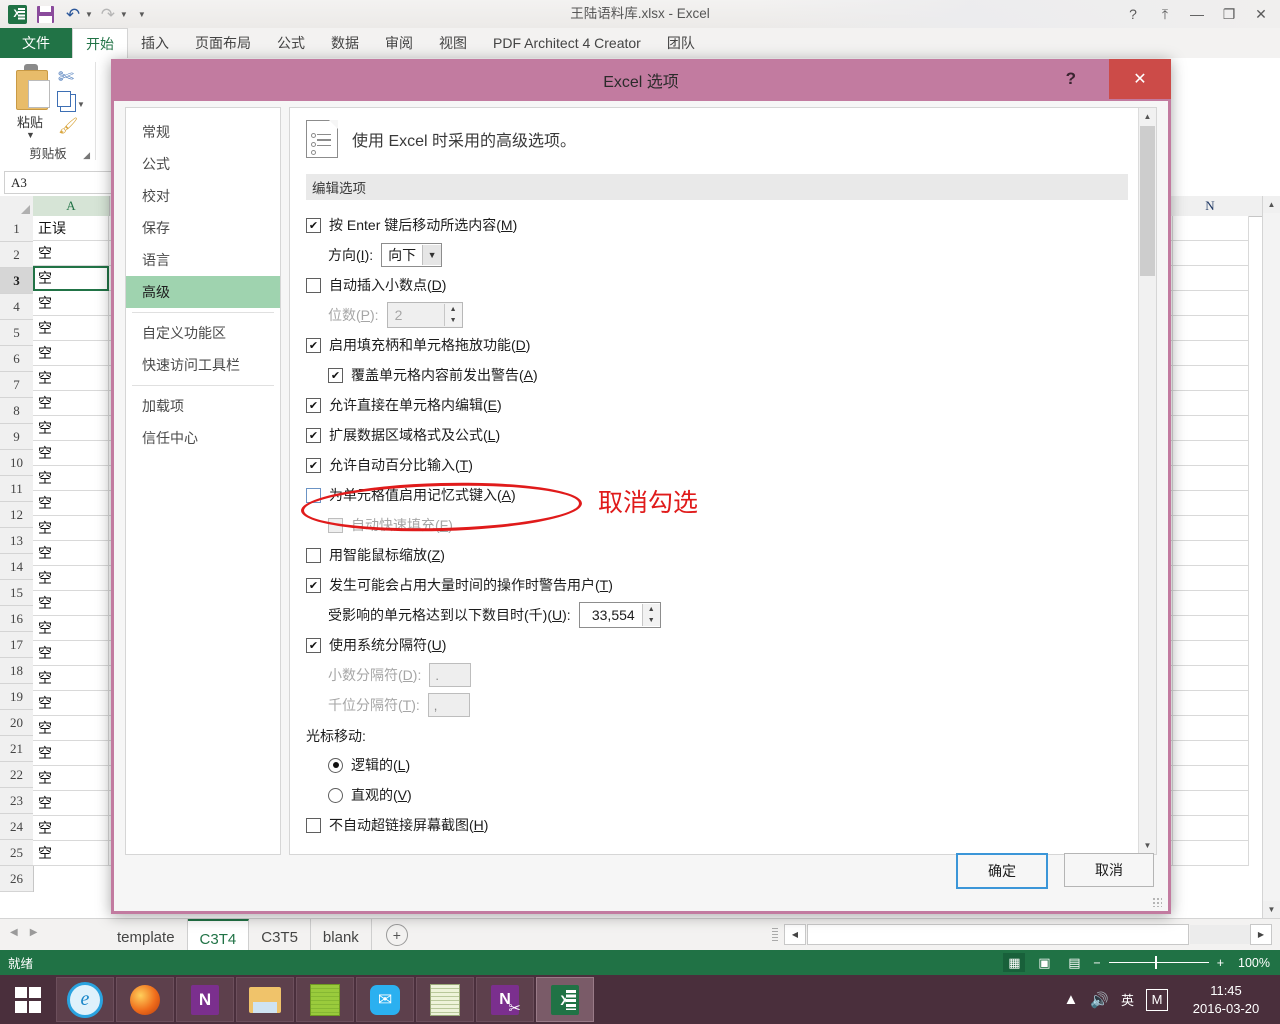 The width and height of the screenshot is (1280, 1024). Describe the element at coordinates (722, 345) in the screenshot. I see `option-enable-fill-handle: ✔ 启用填充柄和单元格拖放功能(D)` at that location.